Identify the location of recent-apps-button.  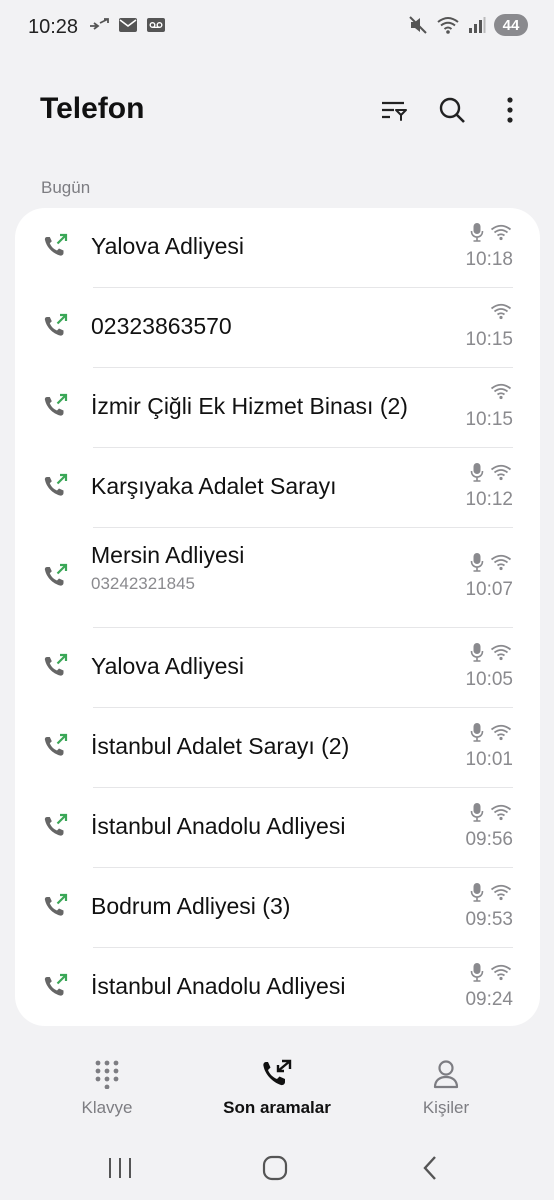
(120, 1168).